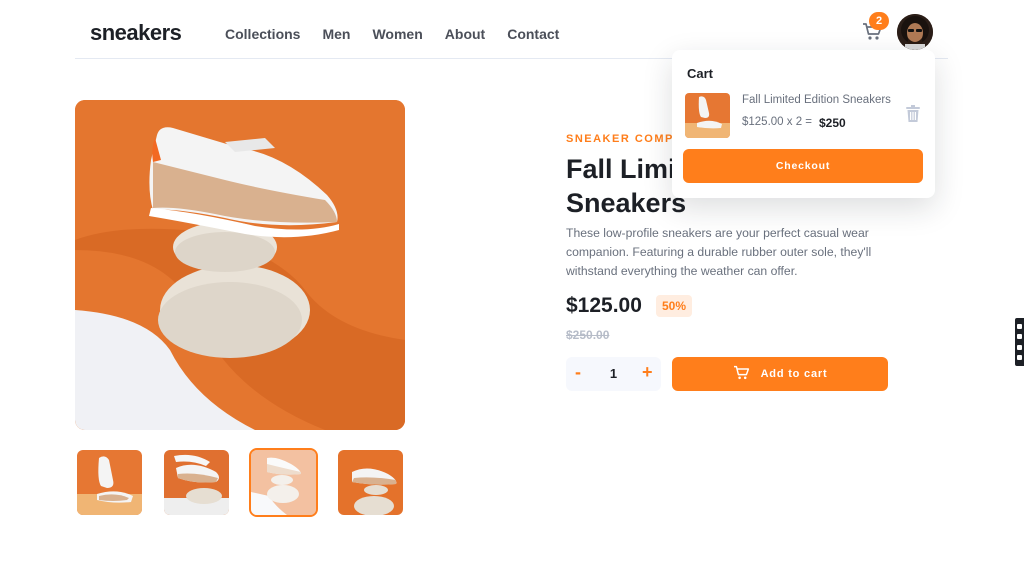  What do you see at coordinates (465, 34) in the screenshot?
I see `nav-about: About` at bounding box center [465, 34].